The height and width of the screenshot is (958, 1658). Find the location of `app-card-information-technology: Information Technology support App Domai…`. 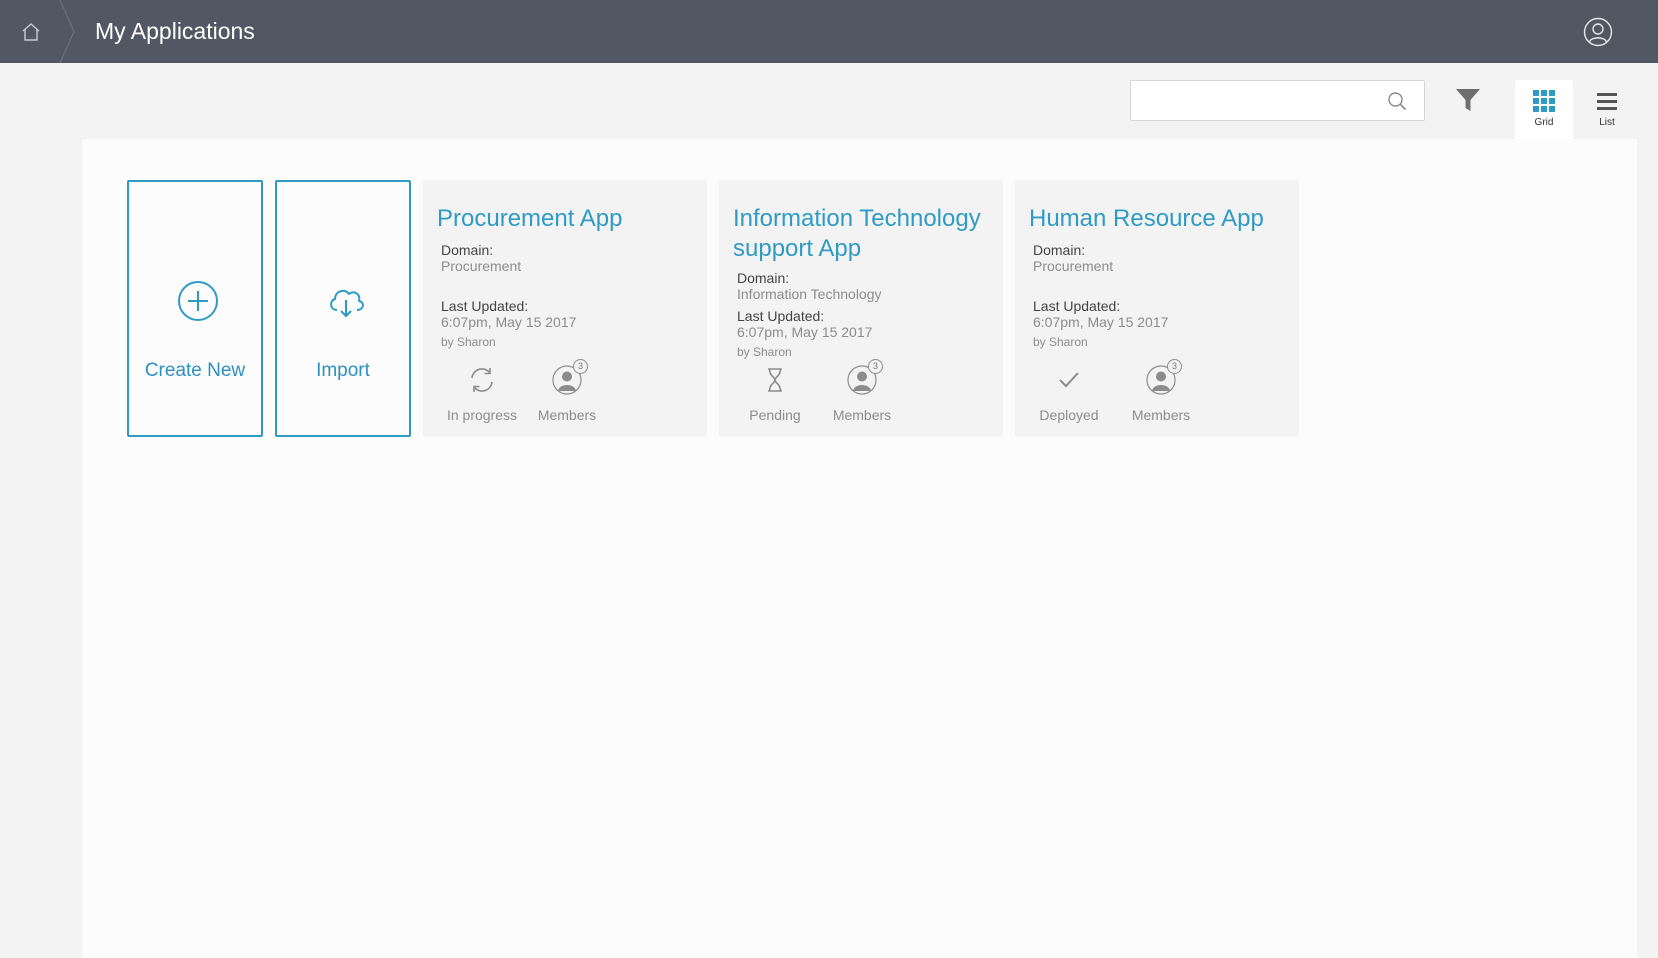

app-card-information-technology: Information Technology support App Domai… is located at coordinates (861, 308).